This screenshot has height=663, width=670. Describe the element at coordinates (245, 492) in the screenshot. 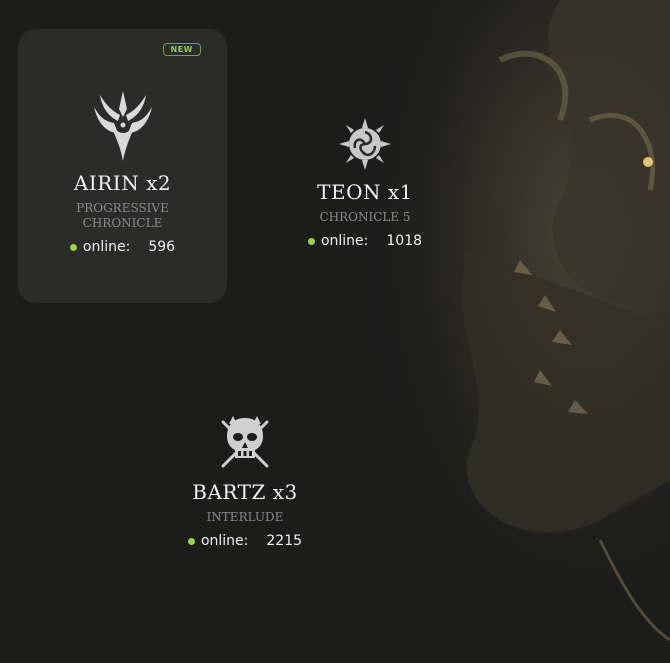

I see `server-name: BARTZ x3` at that location.